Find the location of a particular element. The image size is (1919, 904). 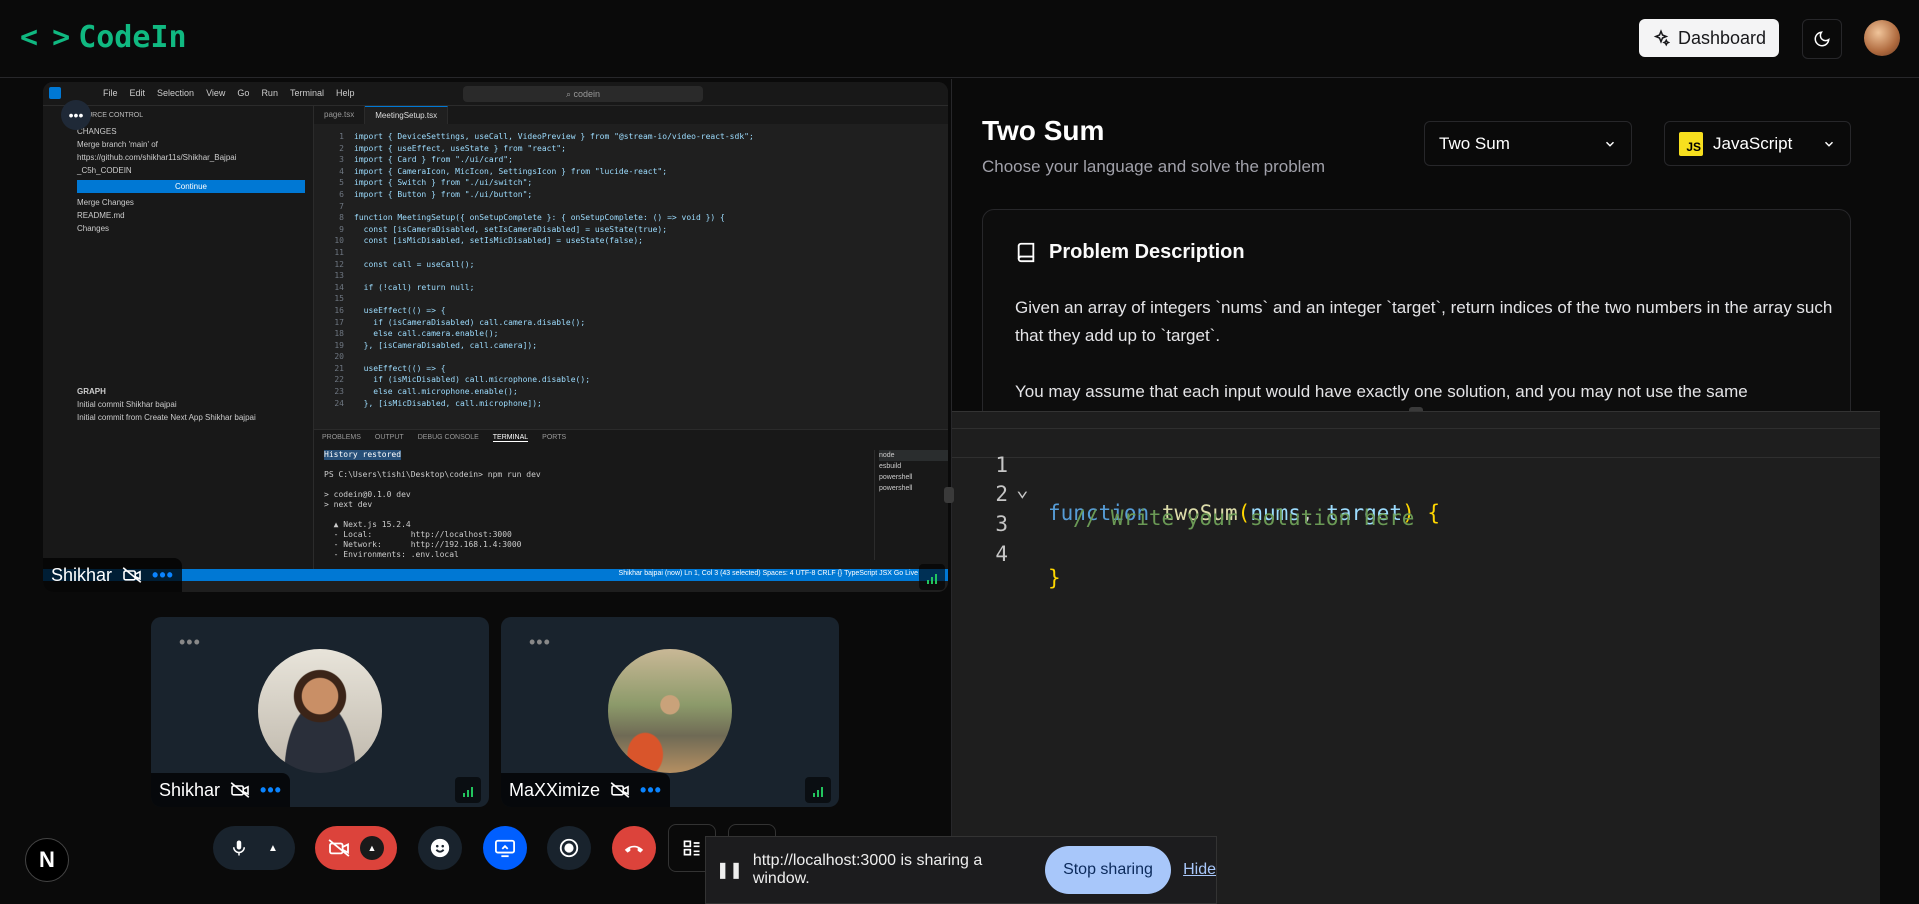

code-text: else call.microphone.enable(); is located at coordinates (436, 392).